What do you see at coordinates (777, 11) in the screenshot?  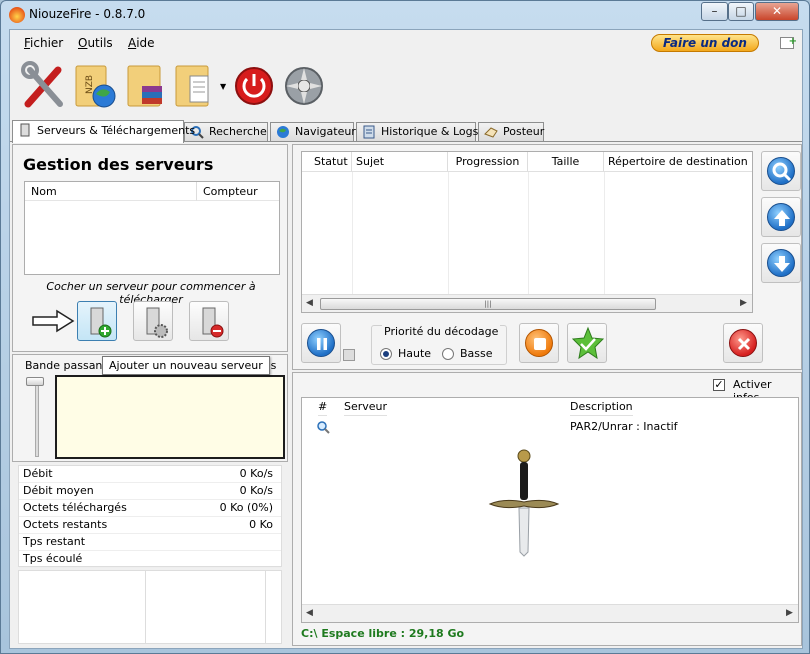 I see `close-button: ✕` at bounding box center [777, 11].